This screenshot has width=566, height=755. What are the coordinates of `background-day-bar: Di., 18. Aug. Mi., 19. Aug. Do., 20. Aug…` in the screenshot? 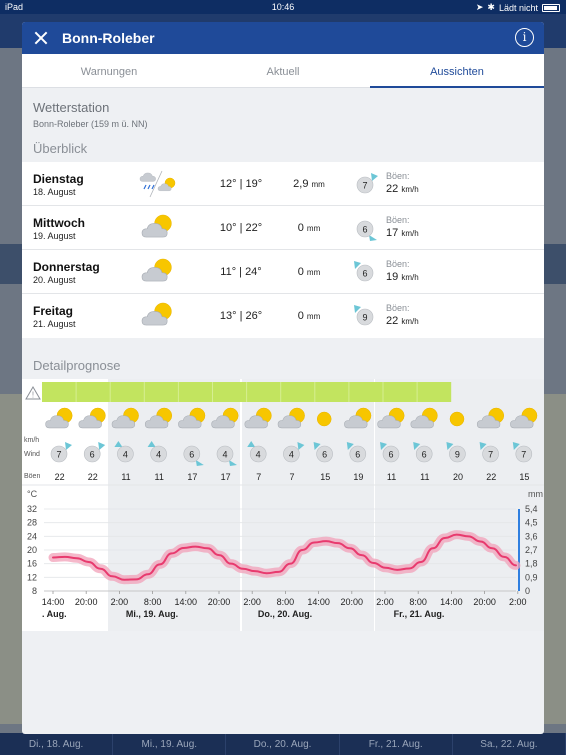 It's located at (283, 744).